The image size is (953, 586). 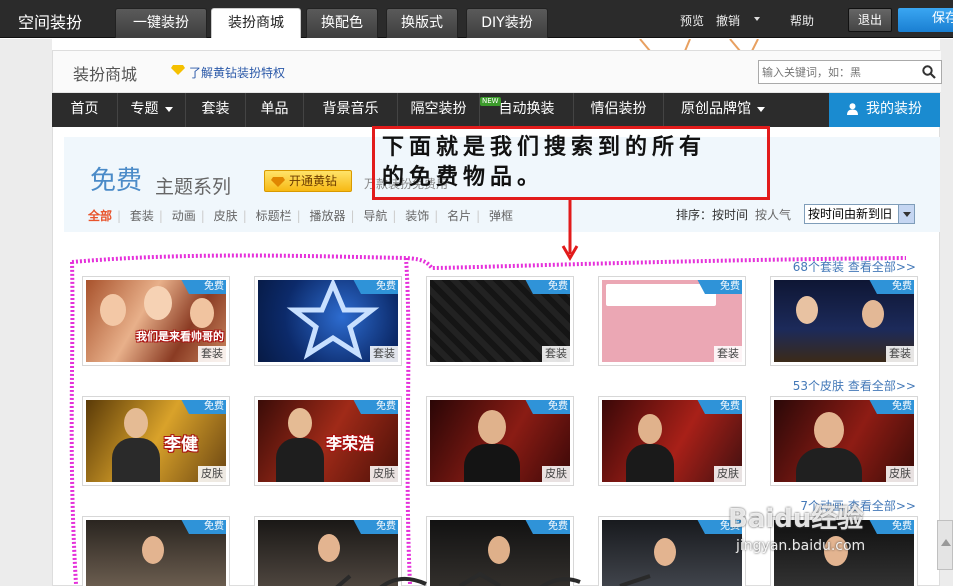 What do you see at coordinates (716, 109) in the screenshot?
I see `nav-original-brand-label: 原创品牌馆` at bounding box center [716, 109].